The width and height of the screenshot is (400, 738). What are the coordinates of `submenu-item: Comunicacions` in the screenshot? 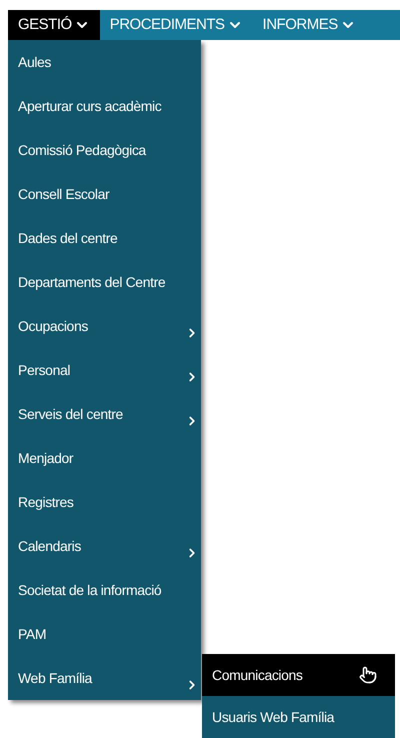 It's located at (298, 675).